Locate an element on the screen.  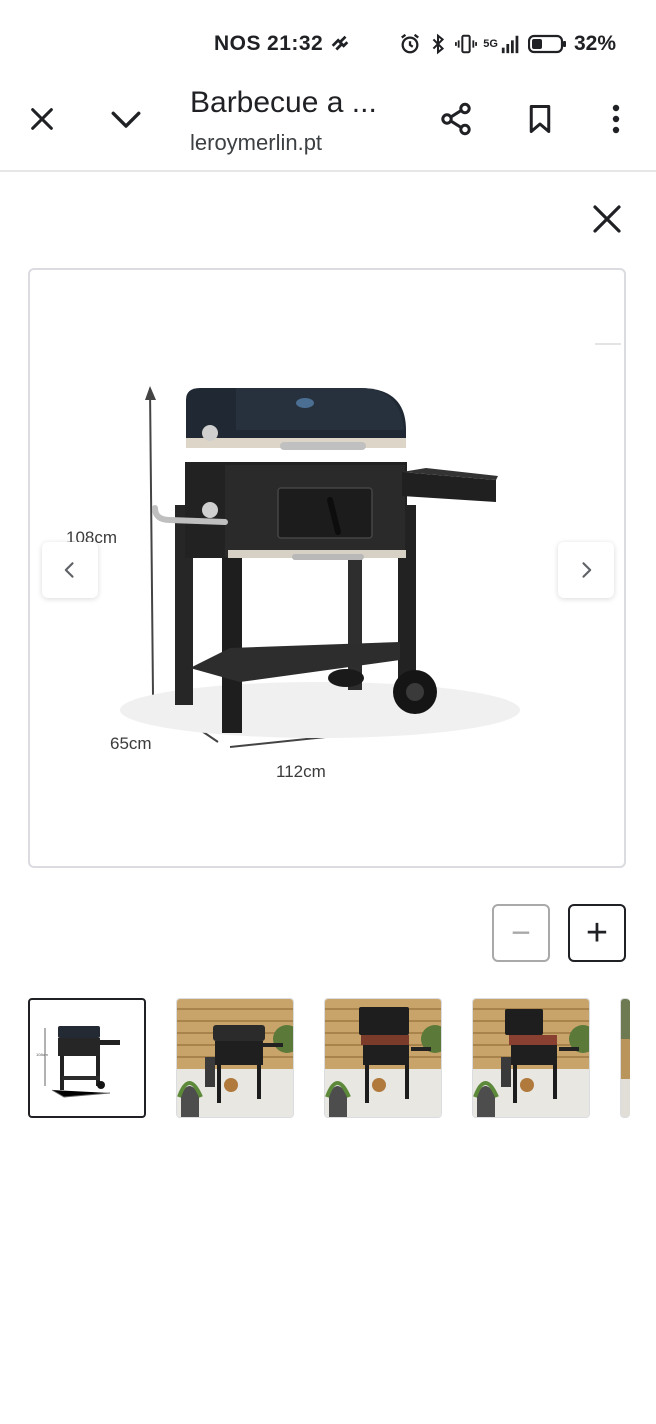
minimize-button is located at coordinates (126, 119).